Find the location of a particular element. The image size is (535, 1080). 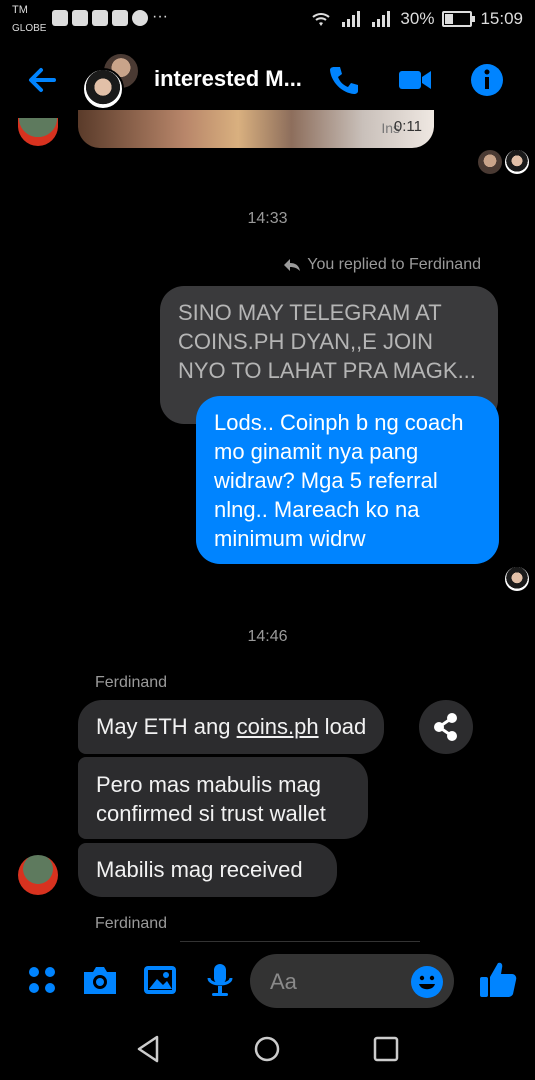

divider is located at coordinates (300, 941).